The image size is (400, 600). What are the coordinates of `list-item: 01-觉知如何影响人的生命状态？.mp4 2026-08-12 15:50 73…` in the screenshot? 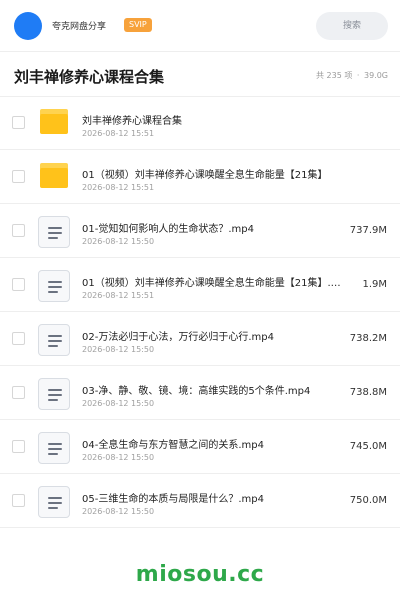 It's located at (200, 231).